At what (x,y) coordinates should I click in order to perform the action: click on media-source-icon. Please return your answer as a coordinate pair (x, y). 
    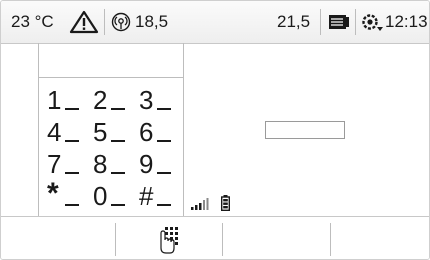
    Looking at the image, I should click on (339, 22).